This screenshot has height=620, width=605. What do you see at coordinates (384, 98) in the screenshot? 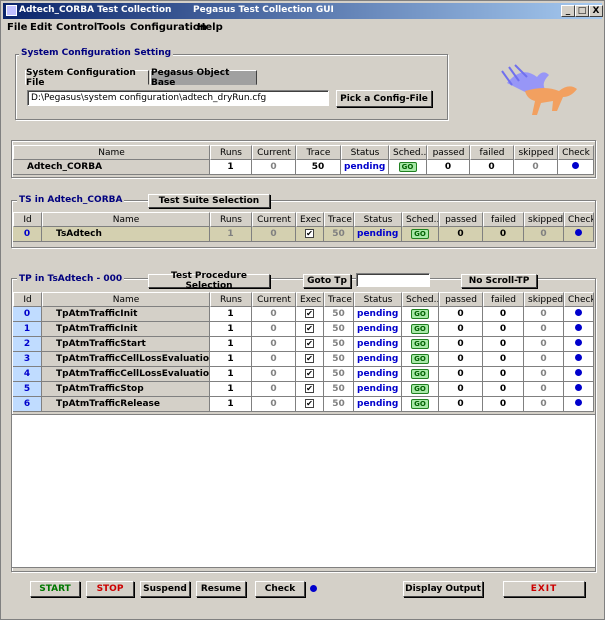
I see `pick-config-button: Pick a Config-File` at bounding box center [384, 98].